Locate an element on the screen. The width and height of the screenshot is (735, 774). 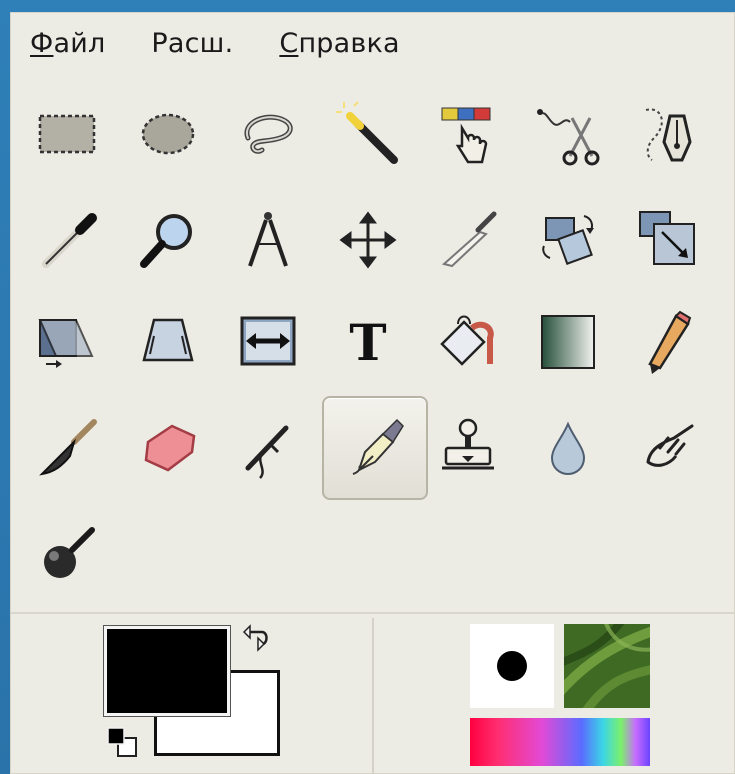
tool-smudge is located at coordinates (668, 448).